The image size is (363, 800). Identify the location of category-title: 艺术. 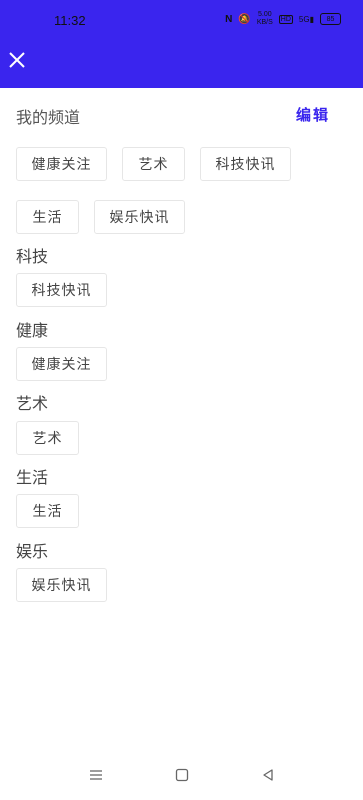
(32, 403).